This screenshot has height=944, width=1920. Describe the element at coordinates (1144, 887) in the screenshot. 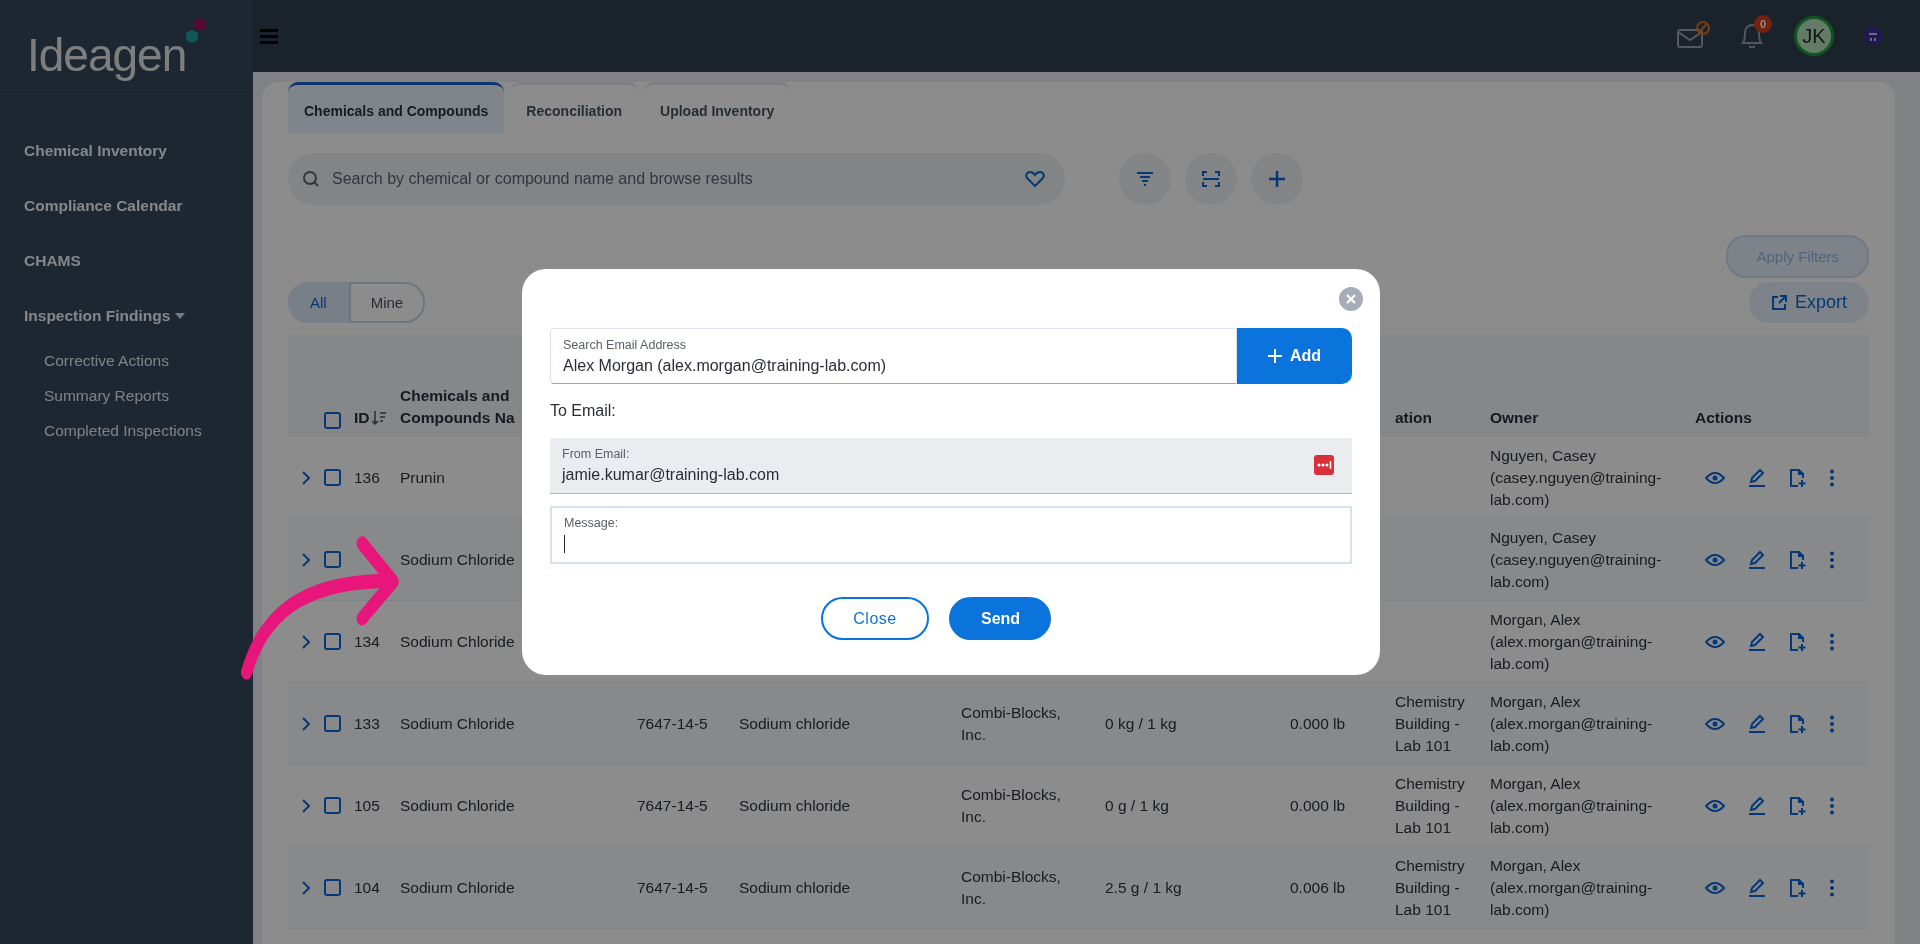

I see `table-cell-text: 2.5 g / 1 kg` at that location.